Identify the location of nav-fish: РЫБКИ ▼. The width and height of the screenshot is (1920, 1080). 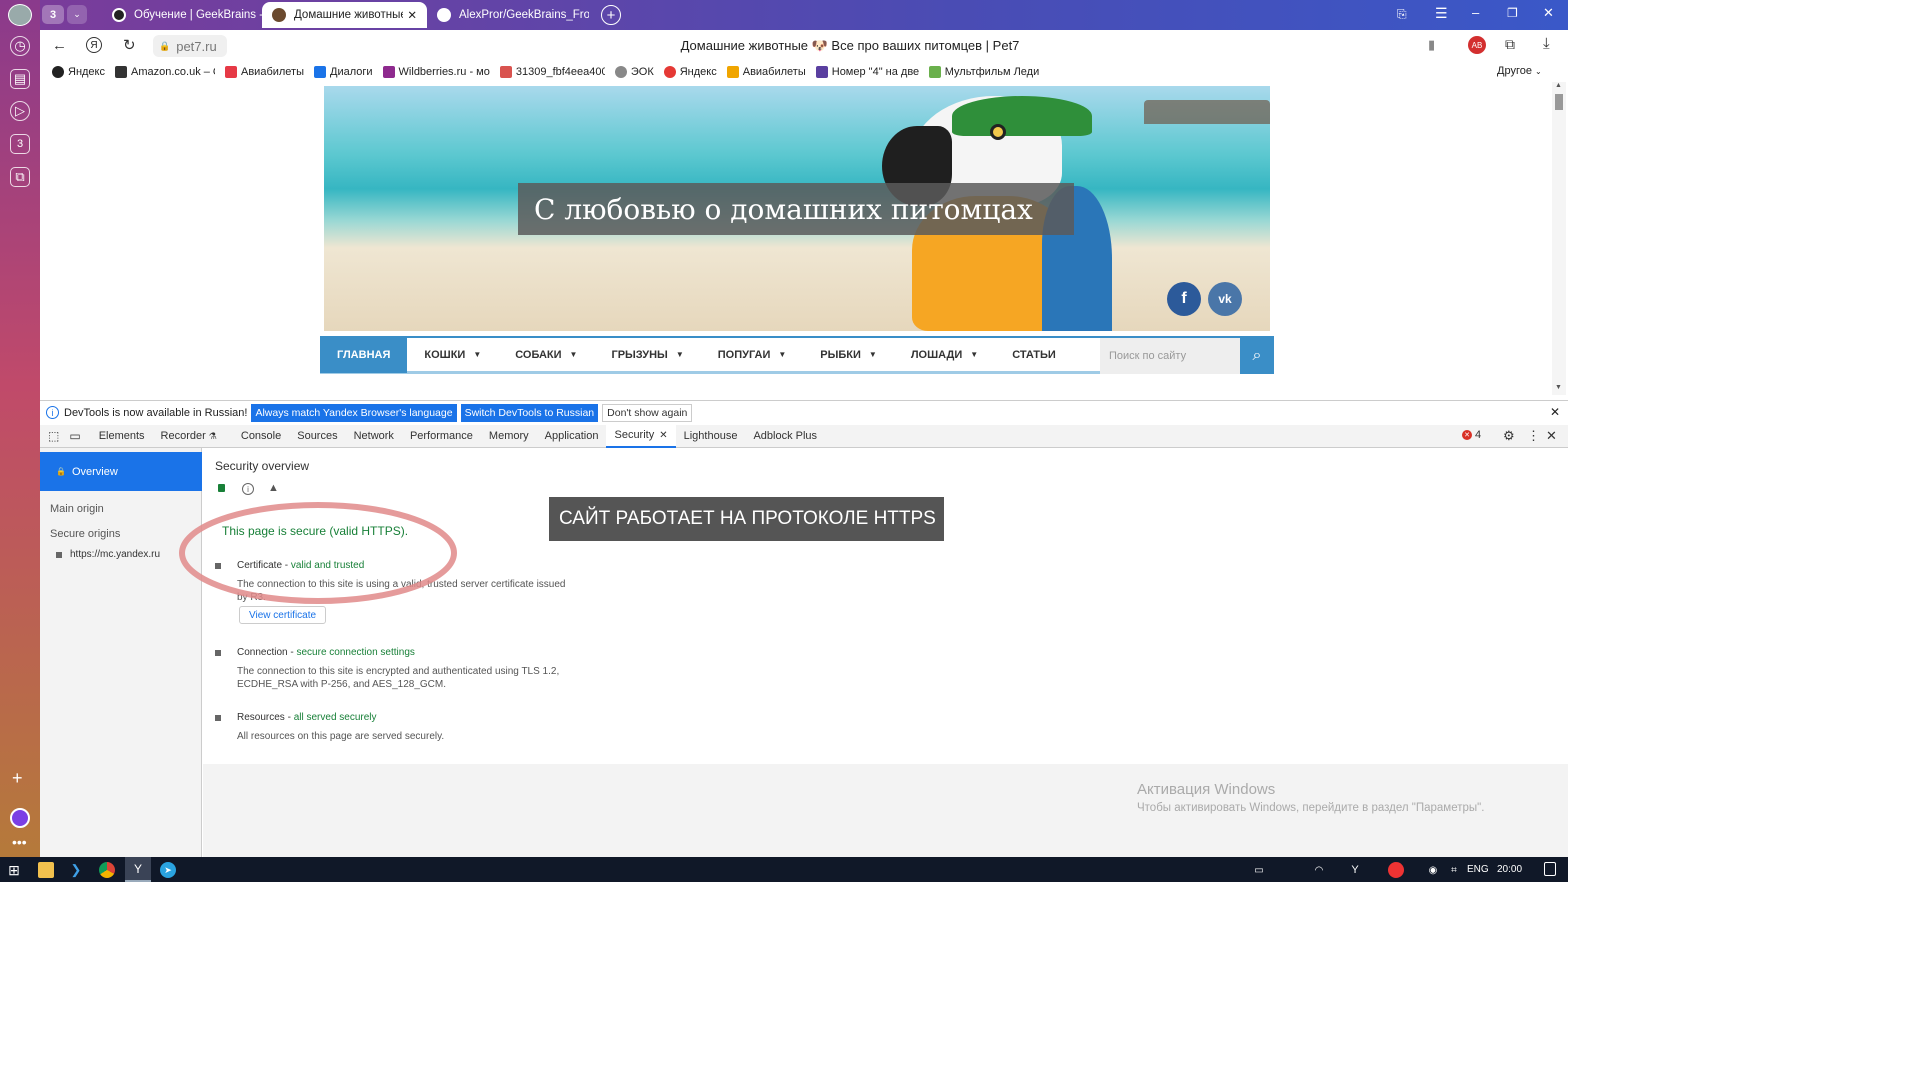
(848, 355).